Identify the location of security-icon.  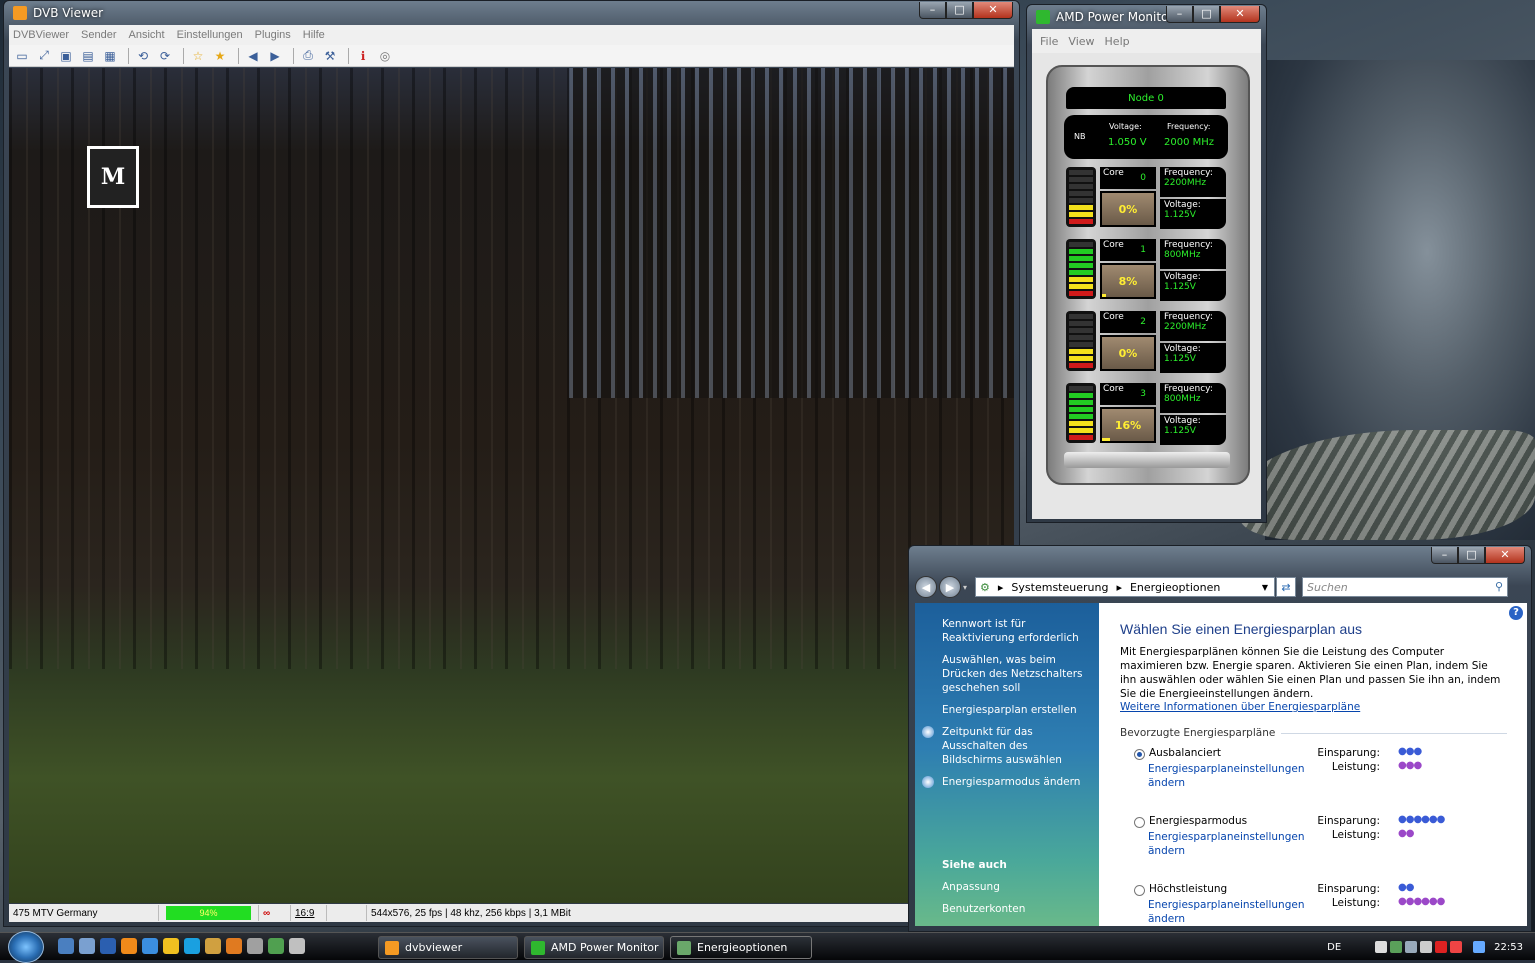
(1456, 947).